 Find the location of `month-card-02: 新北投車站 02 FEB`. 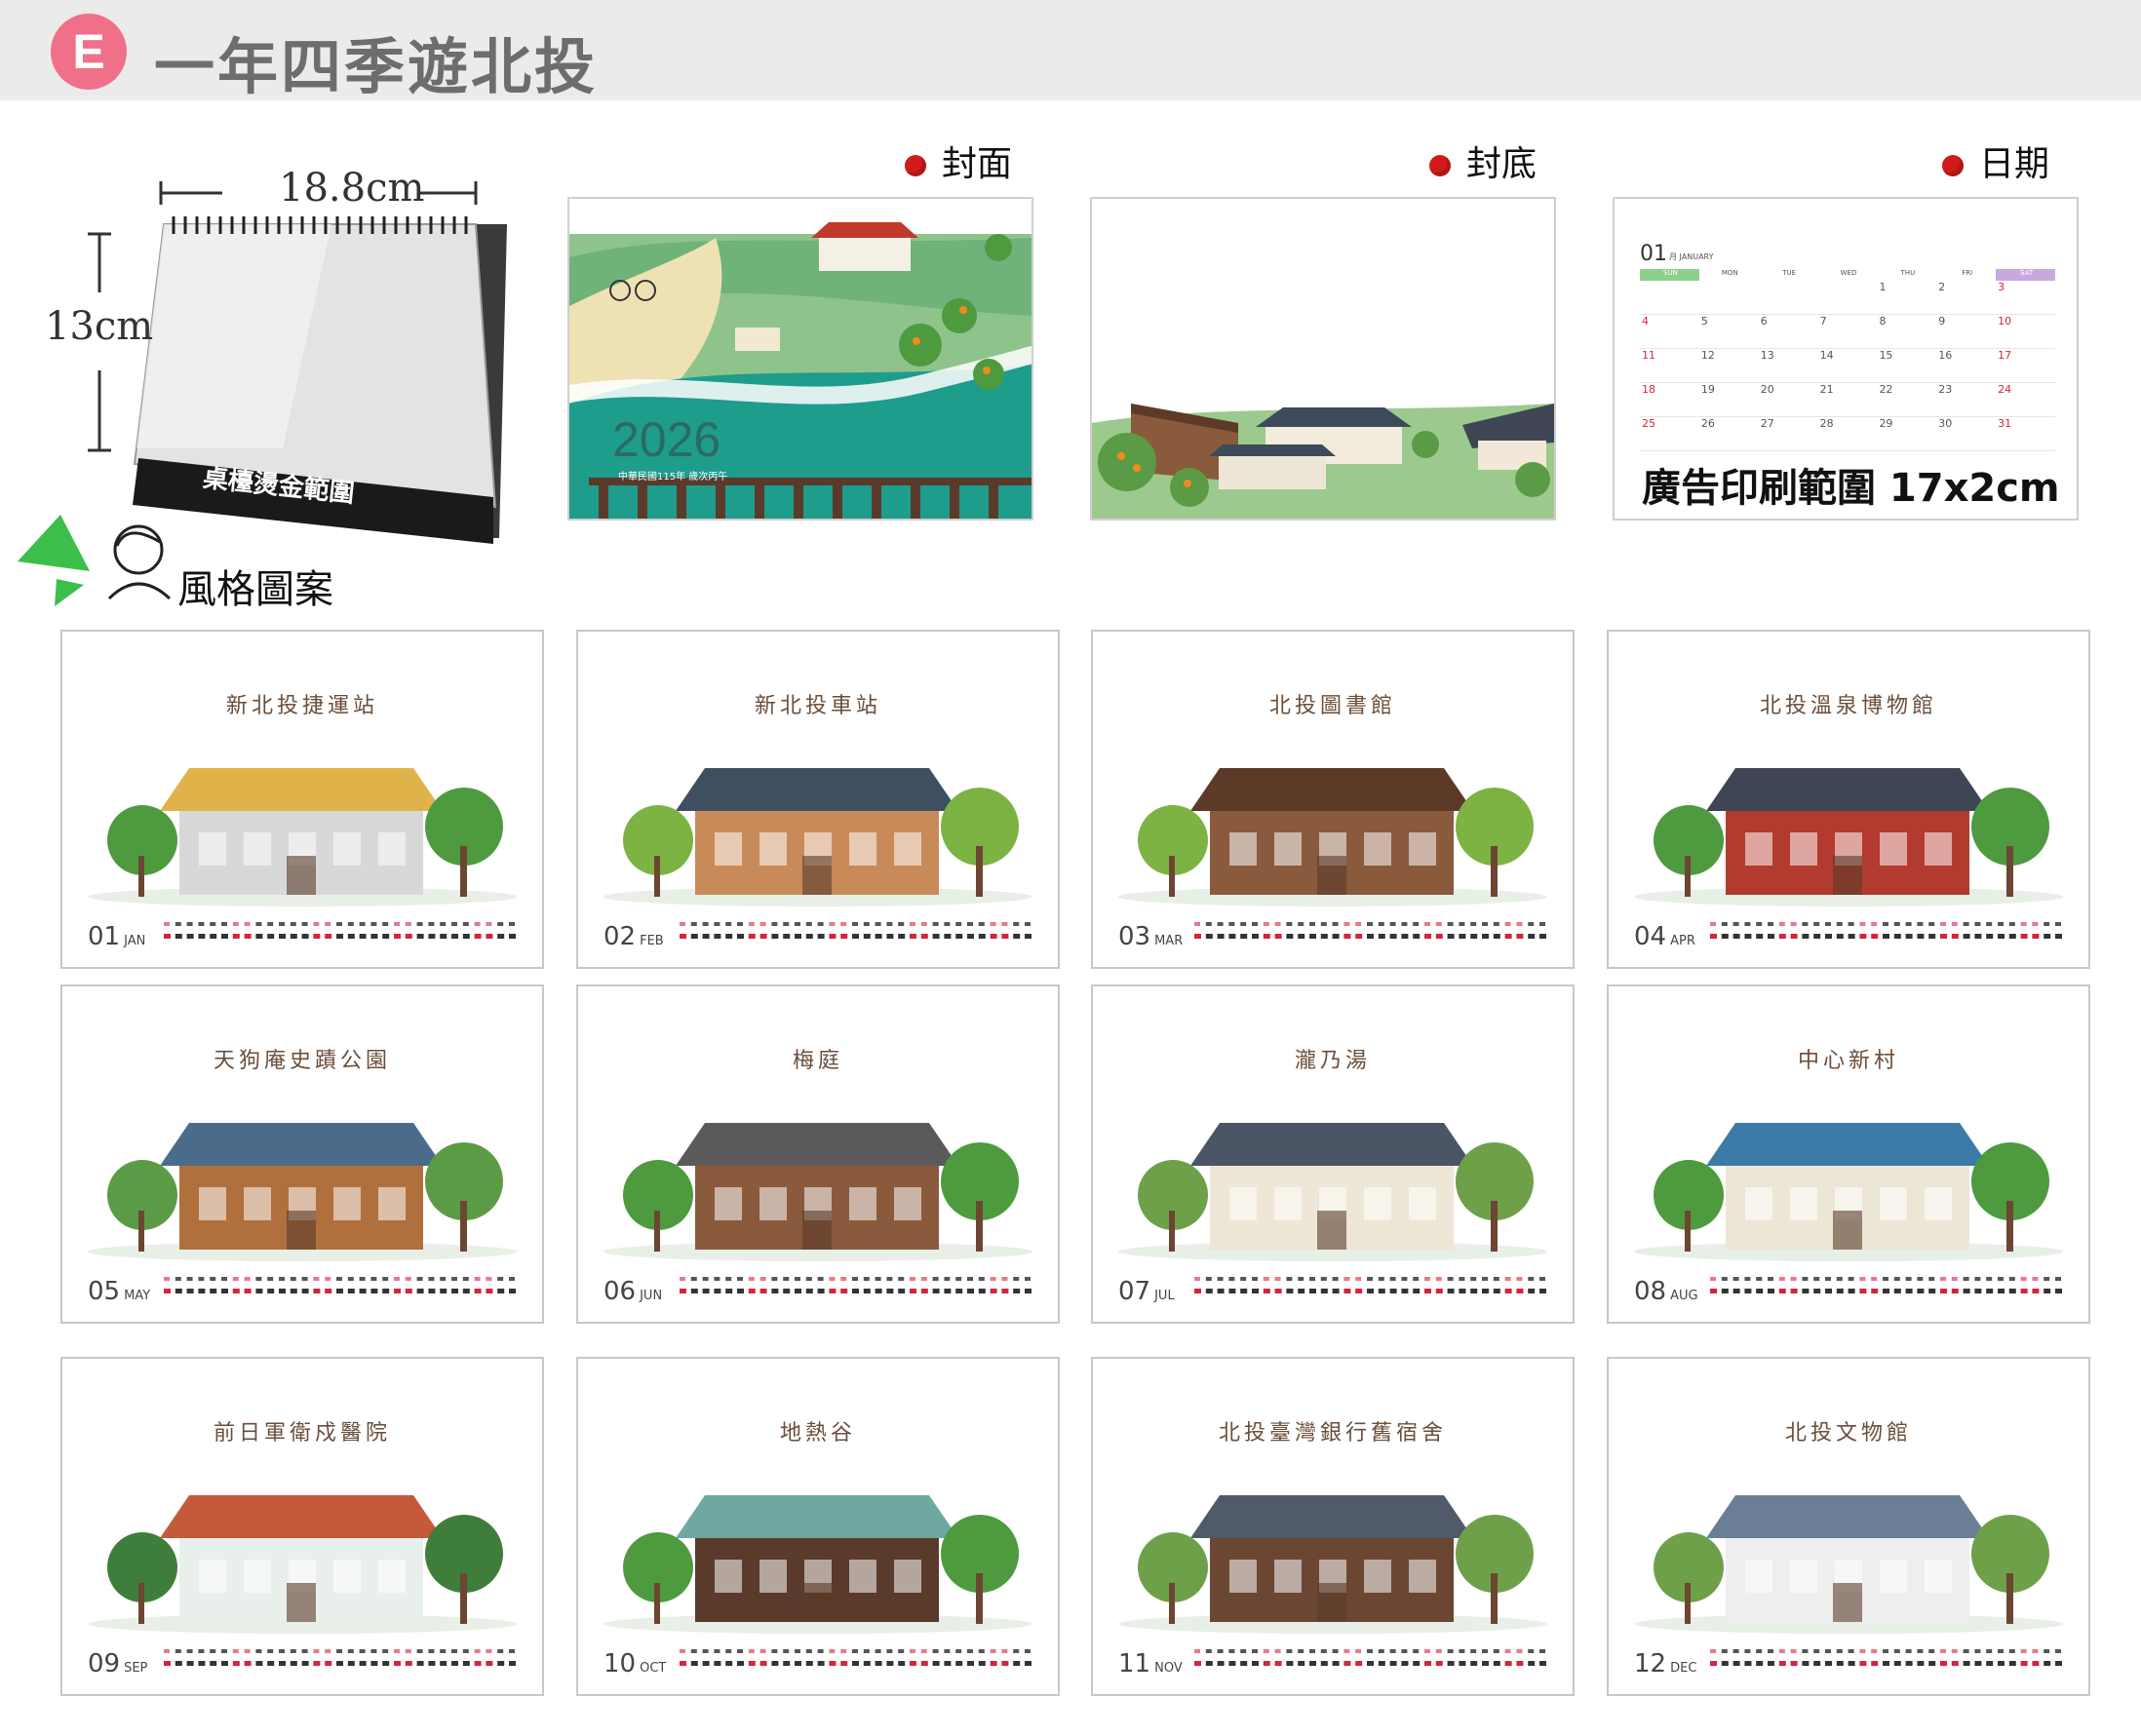

month-card-02: 新北投車站 02 FEB is located at coordinates (818, 799).